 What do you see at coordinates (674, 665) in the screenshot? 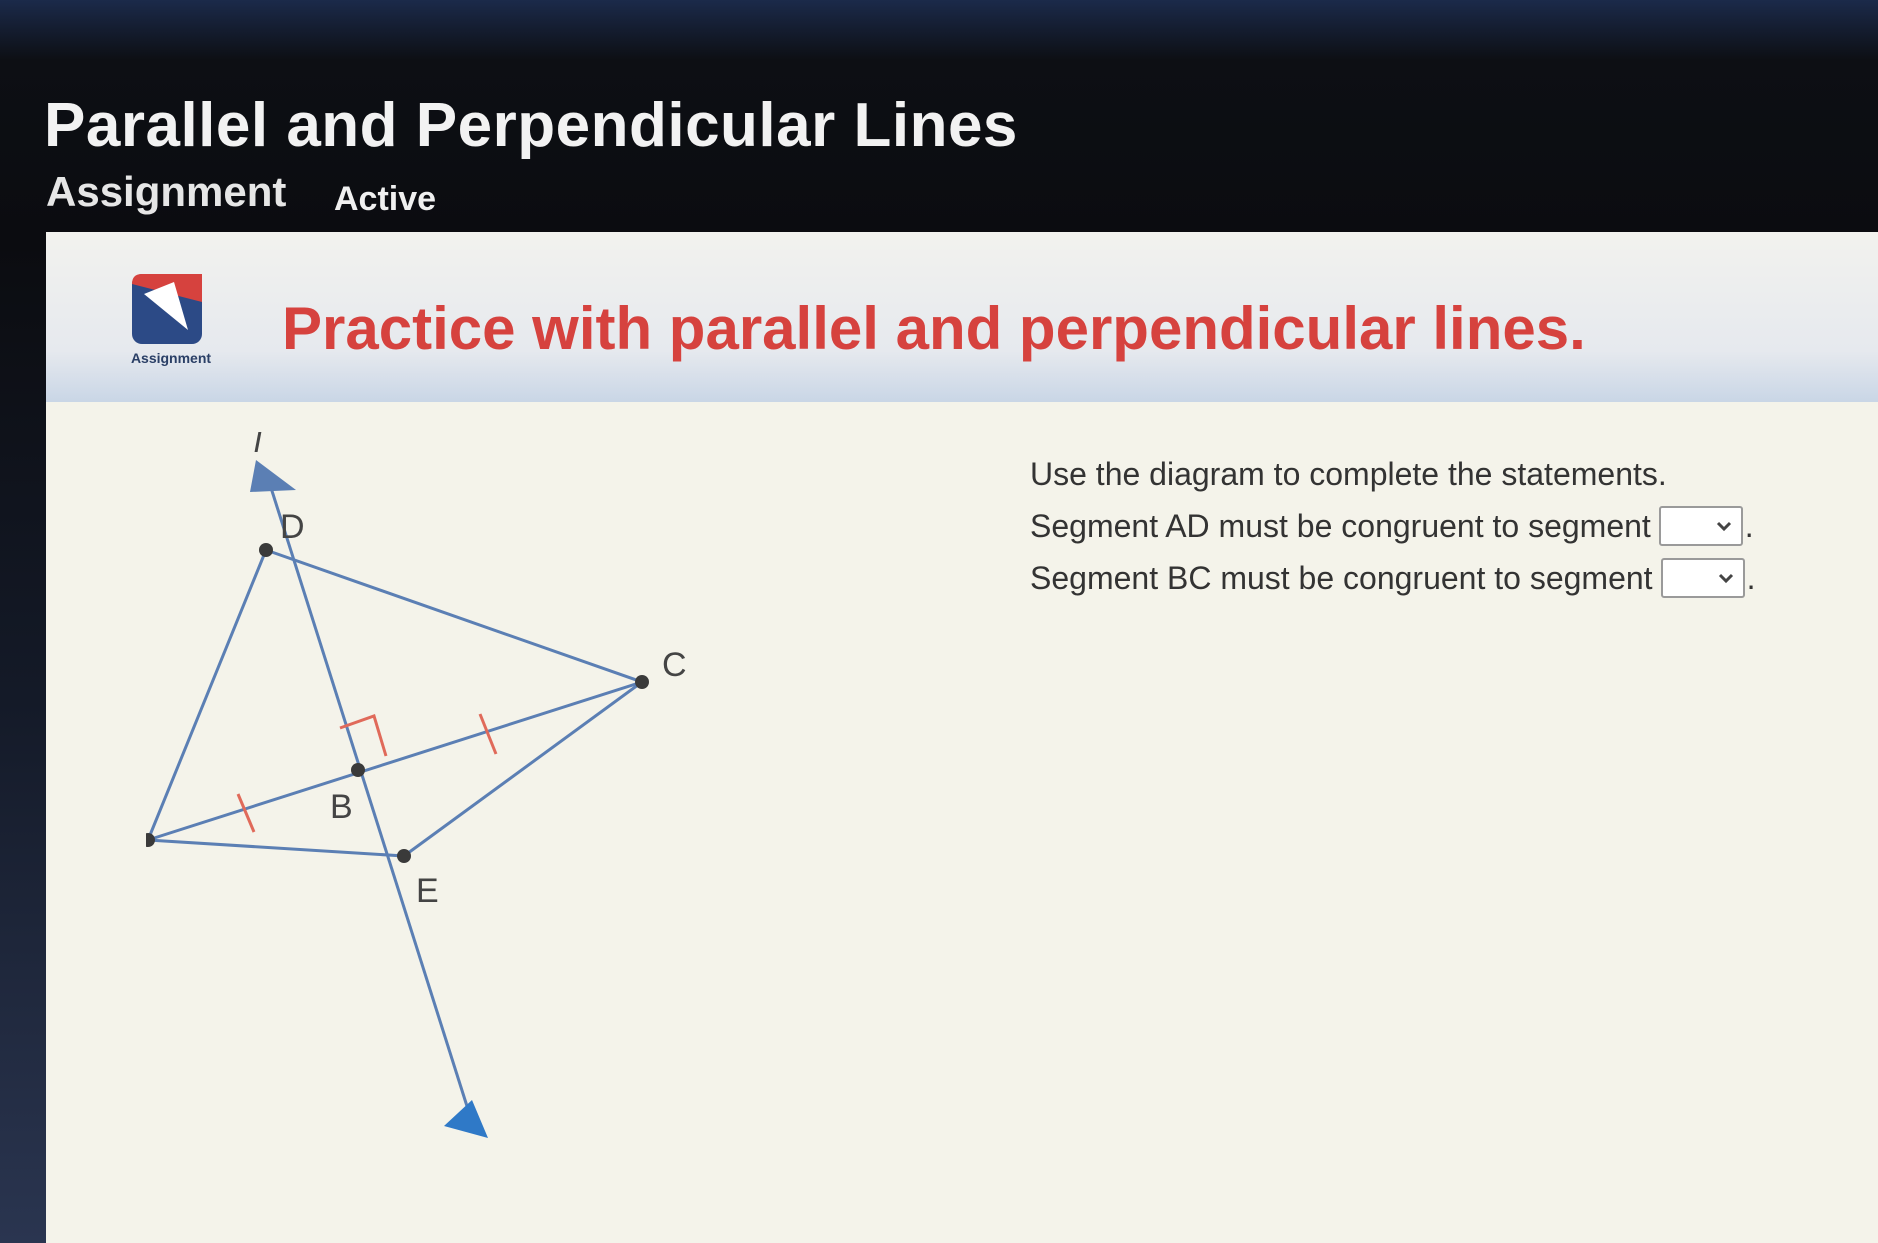
I see `point-c-label: C` at bounding box center [674, 665].